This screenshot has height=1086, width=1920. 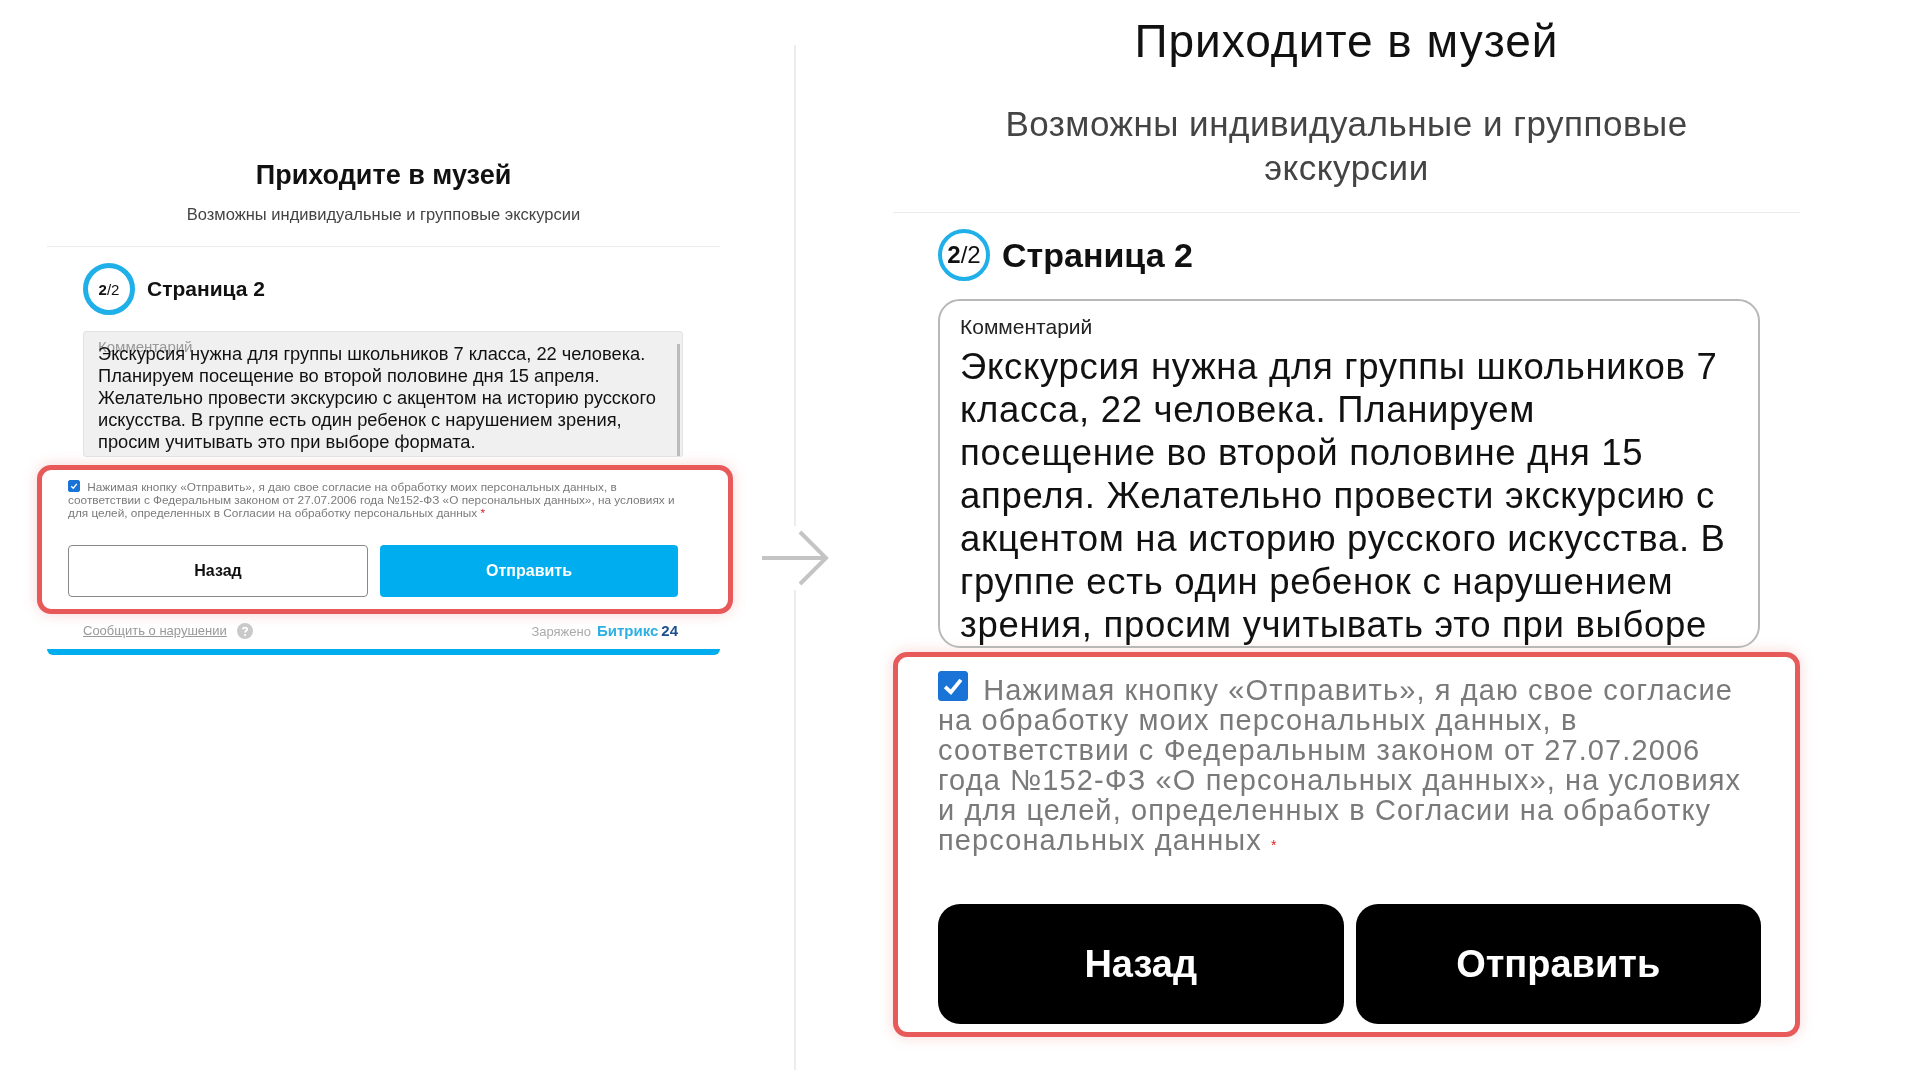 I want to click on powered-by-text: Заряжено, so click(x=561, y=631).